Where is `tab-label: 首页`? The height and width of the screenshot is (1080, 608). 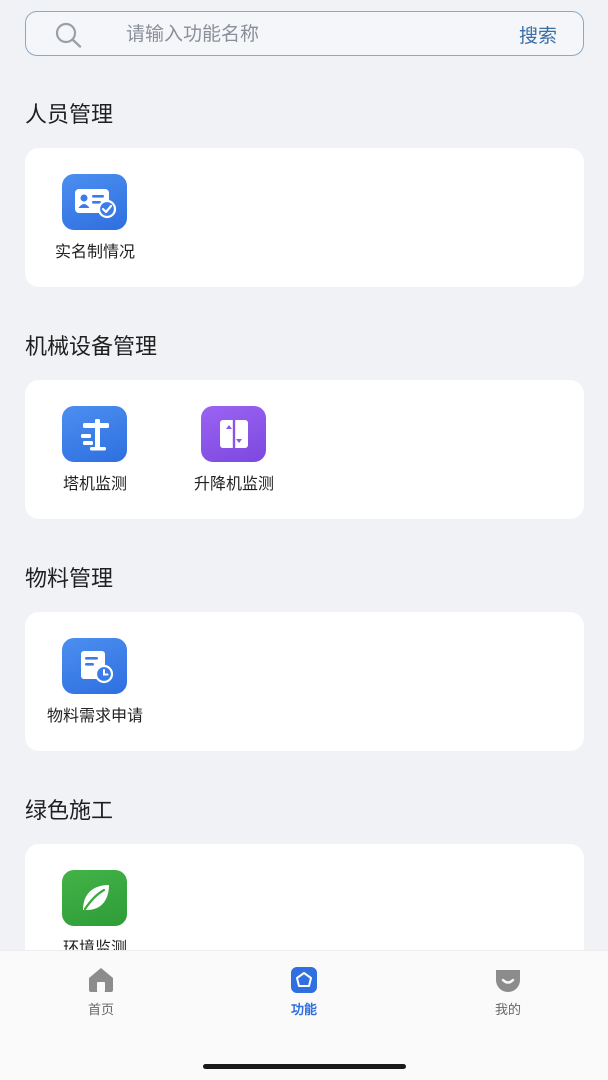 tab-label: 首页 is located at coordinates (100, 1010).